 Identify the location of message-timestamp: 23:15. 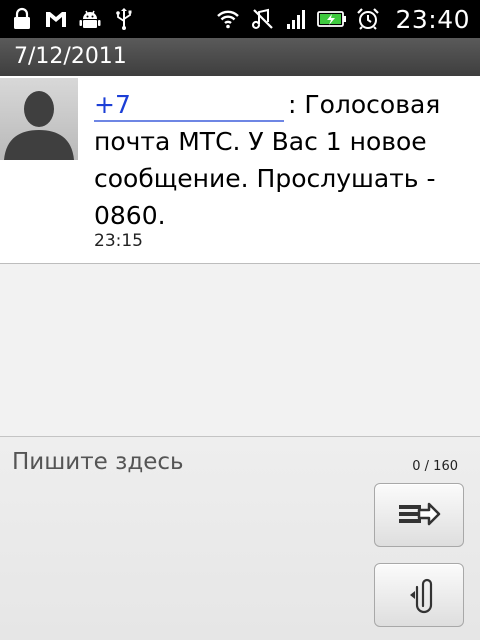
(118, 241).